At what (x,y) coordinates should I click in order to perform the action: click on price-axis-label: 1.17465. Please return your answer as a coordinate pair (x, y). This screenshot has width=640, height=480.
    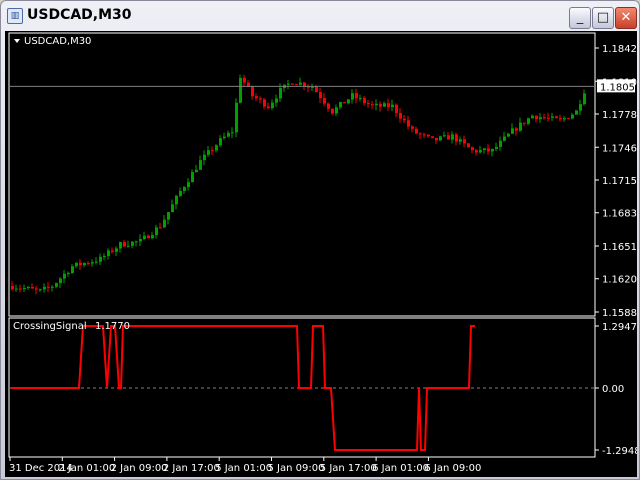
    Looking at the image, I should click on (619, 148).